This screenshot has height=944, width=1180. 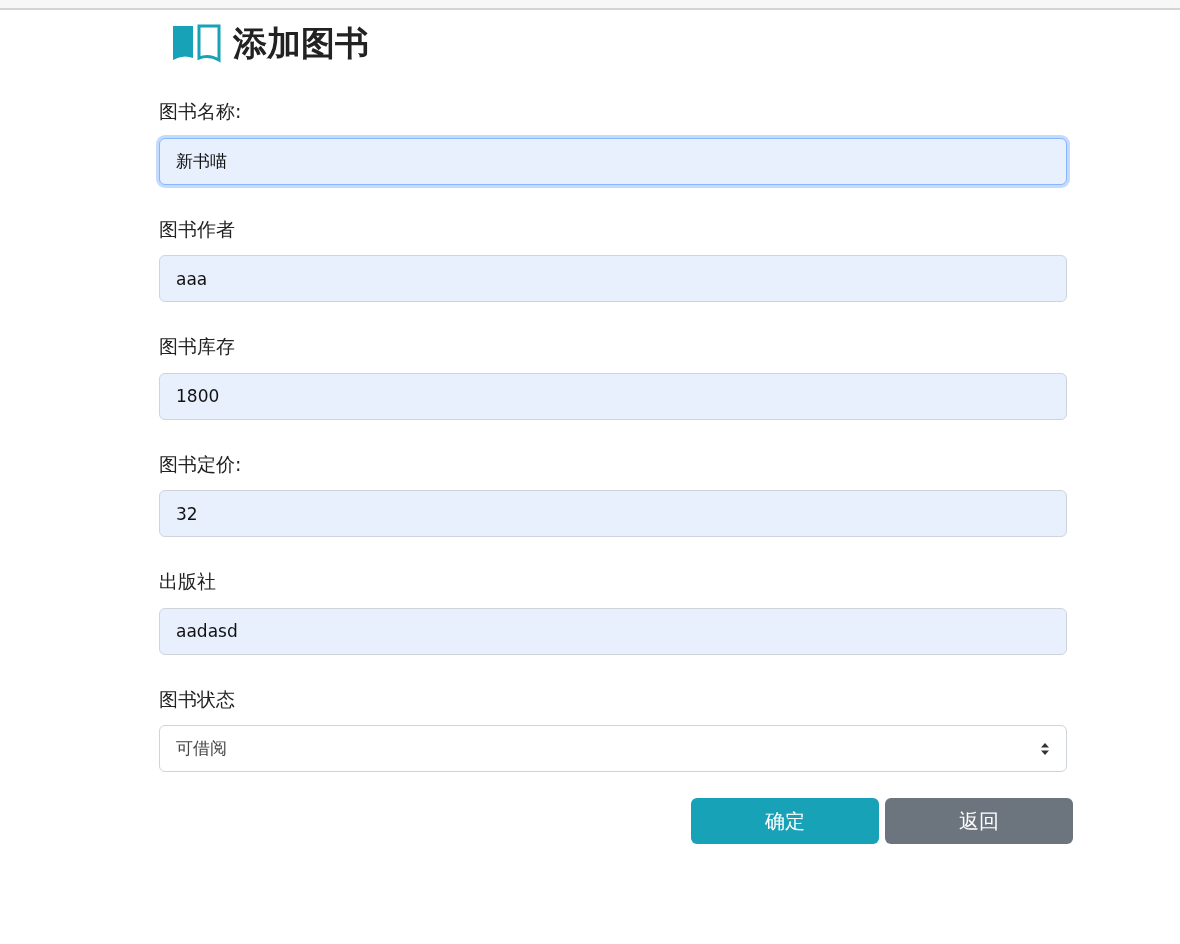 I want to click on text-field: aaa, so click(x=613, y=278).